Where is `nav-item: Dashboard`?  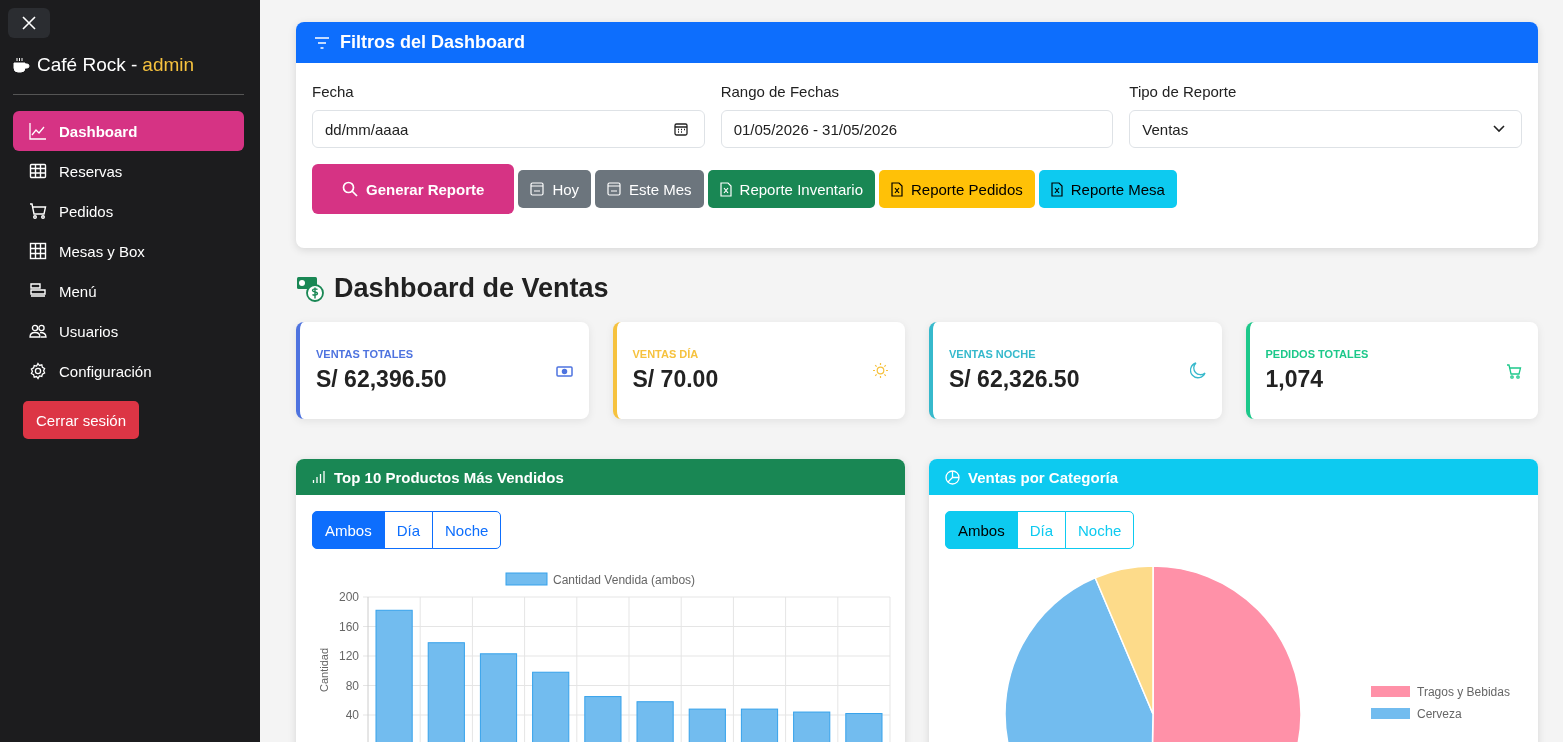
nav-item: Dashboard is located at coordinates (128, 131).